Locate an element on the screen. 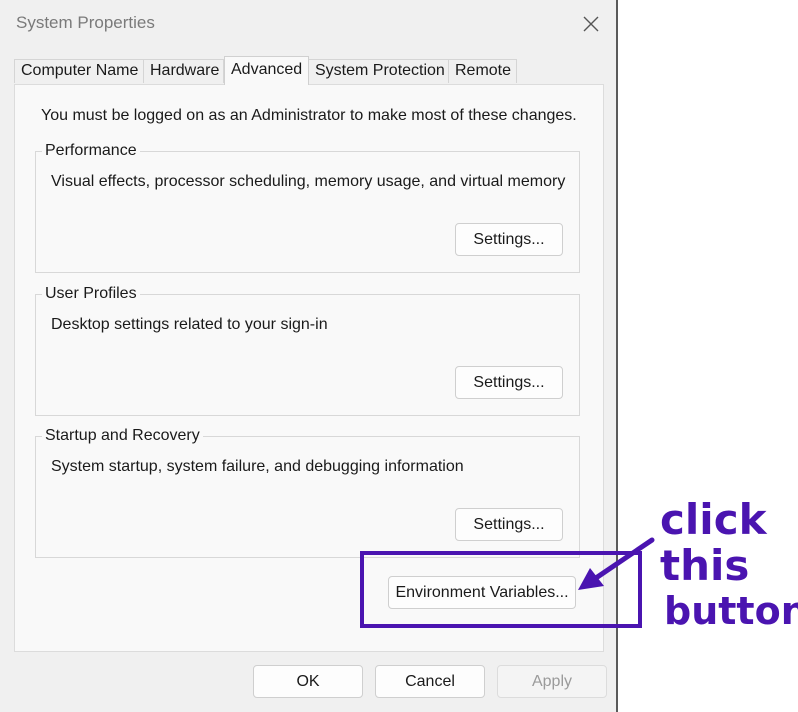 This screenshot has width=798, height=712. cancel-button: Cancel is located at coordinates (430, 681).